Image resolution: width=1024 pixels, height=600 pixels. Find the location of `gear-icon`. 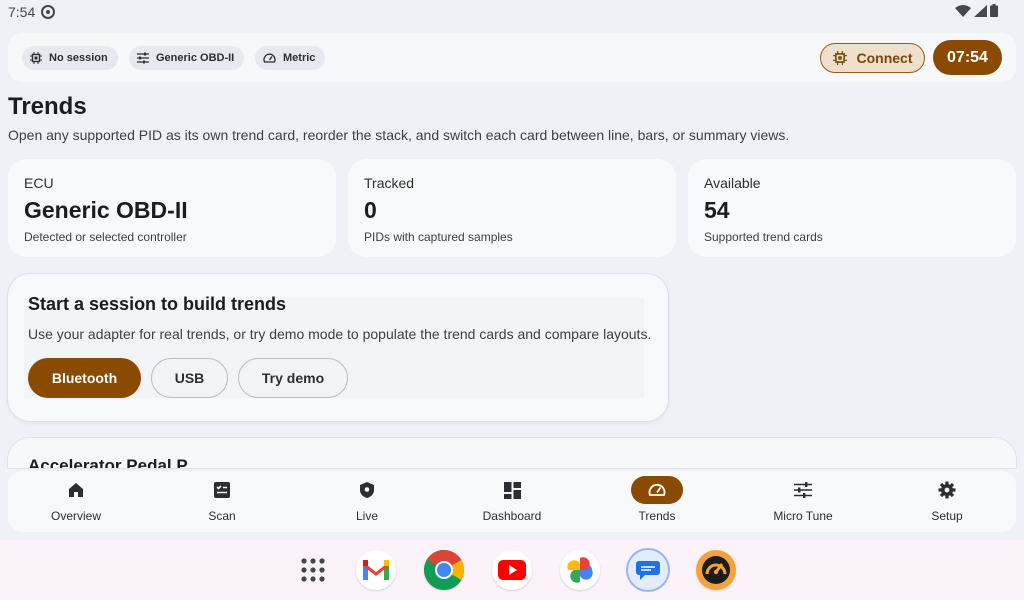

gear-icon is located at coordinates (947, 490).